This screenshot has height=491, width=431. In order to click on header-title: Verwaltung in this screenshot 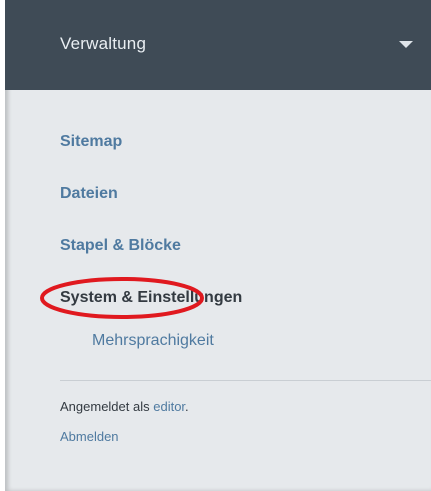, I will do `click(103, 43)`.